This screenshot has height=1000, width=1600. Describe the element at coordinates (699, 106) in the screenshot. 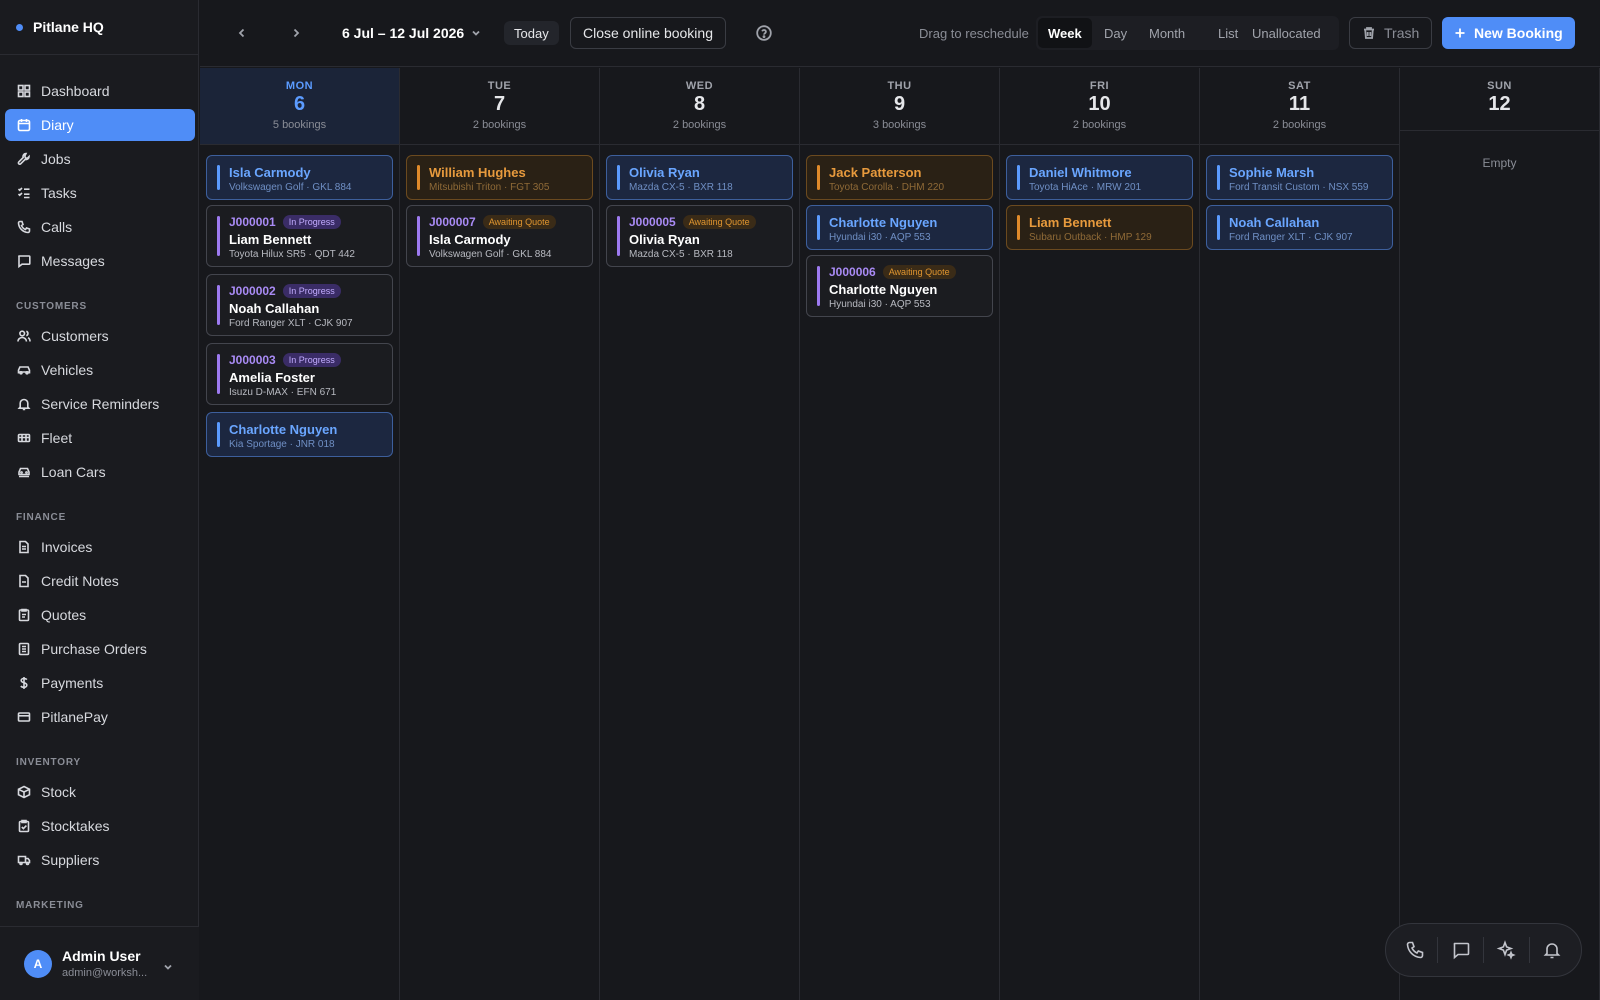

I see `day-header: WED 8 2 bookings` at that location.